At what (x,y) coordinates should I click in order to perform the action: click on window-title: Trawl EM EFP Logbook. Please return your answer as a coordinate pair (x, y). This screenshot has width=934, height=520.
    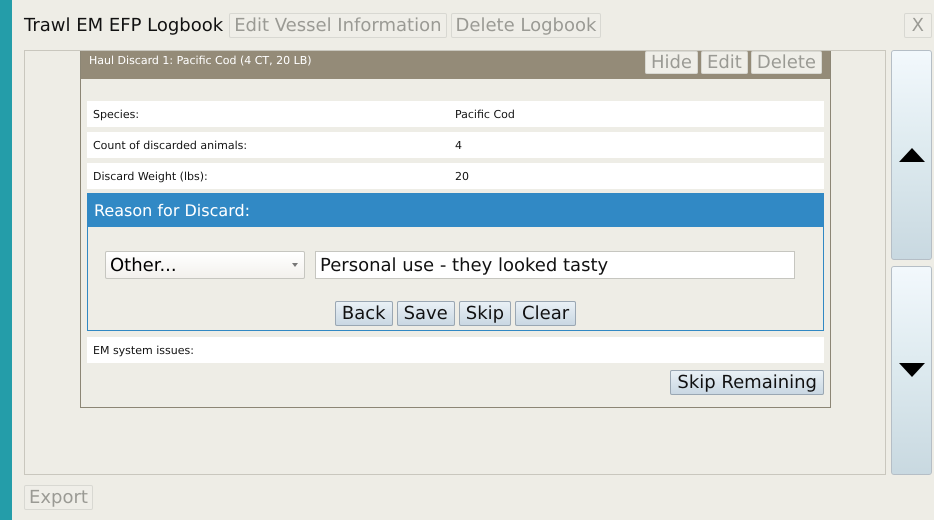
    Looking at the image, I should click on (124, 25).